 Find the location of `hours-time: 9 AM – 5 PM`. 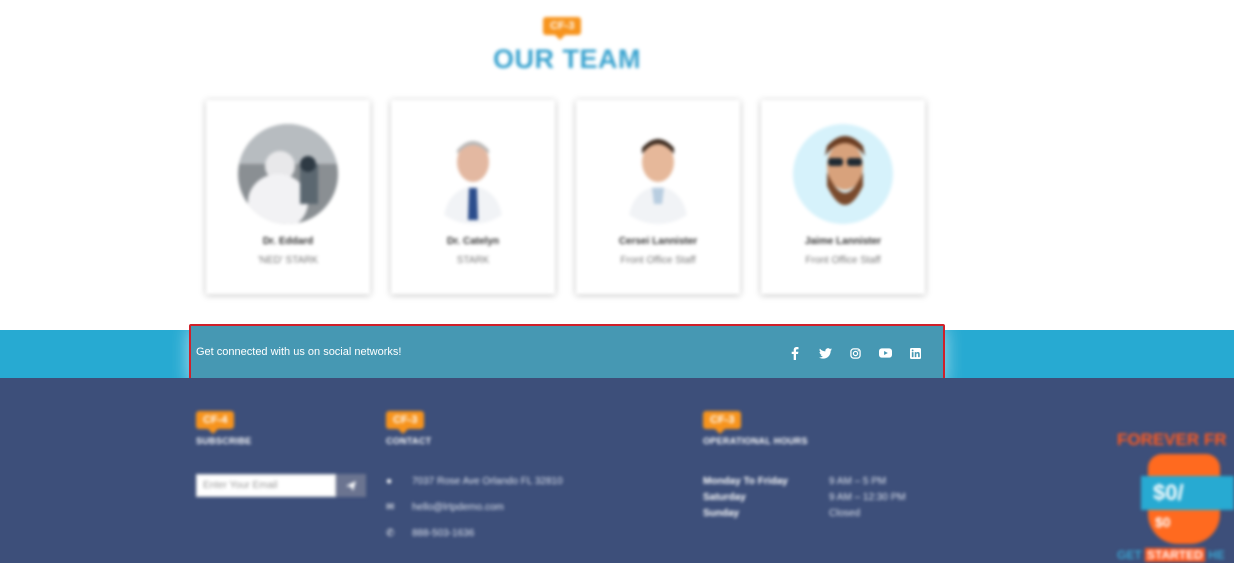

hours-time: 9 AM – 5 PM is located at coordinates (858, 481).